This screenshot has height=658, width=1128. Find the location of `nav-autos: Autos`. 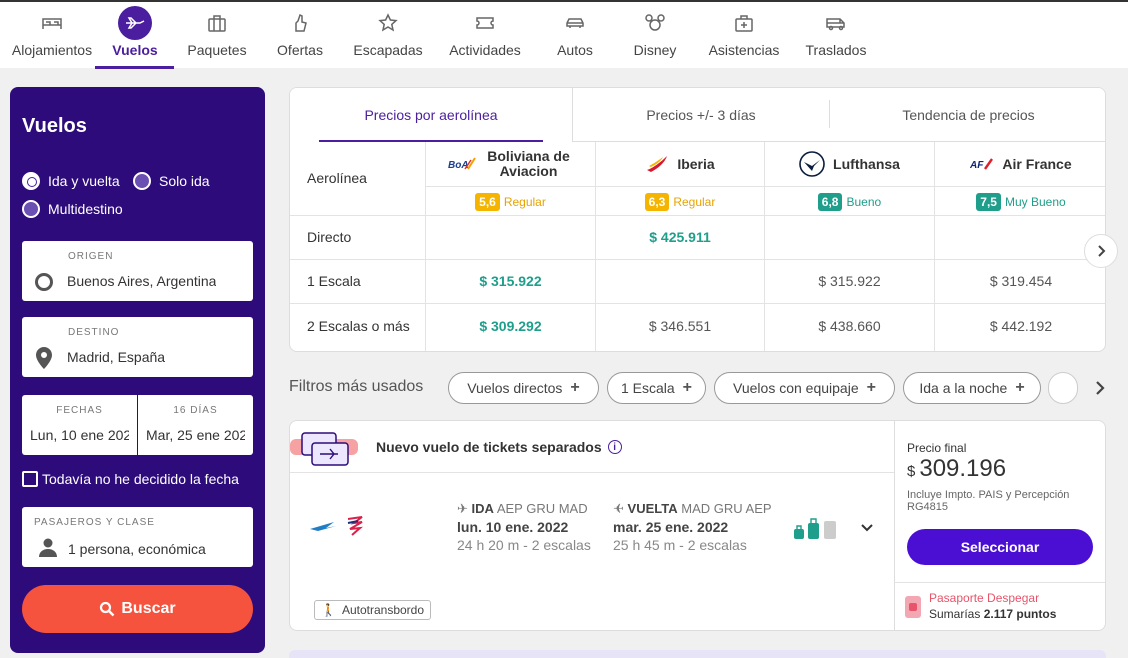

nav-autos: Autos is located at coordinates (575, 36).